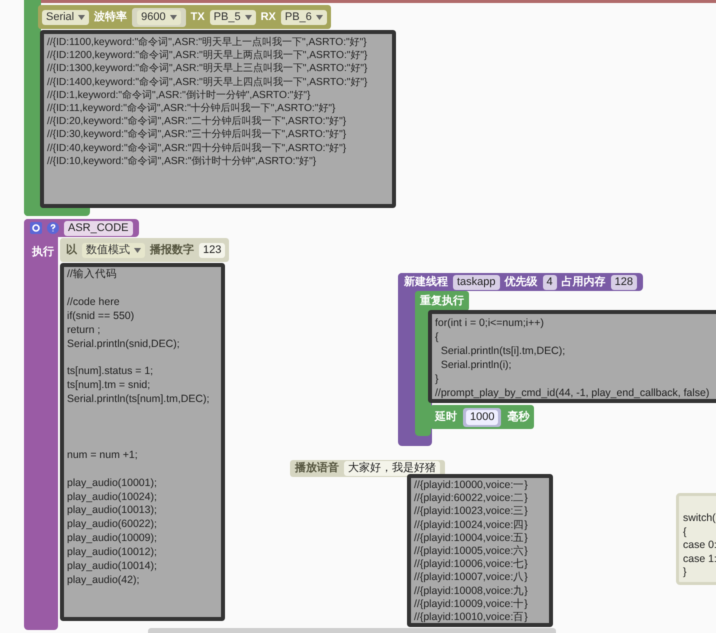  I want to click on port-dropdown: Serial, so click(66, 17).